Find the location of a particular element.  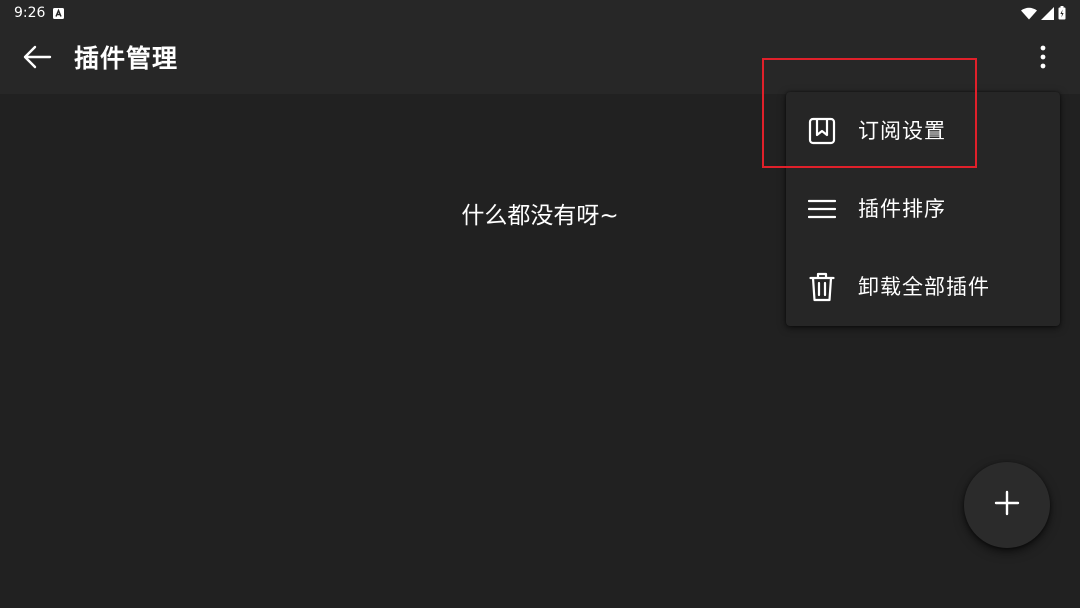

popup-menu: 订阅设置 插件排序 卸载全部插件 is located at coordinates (923, 209).